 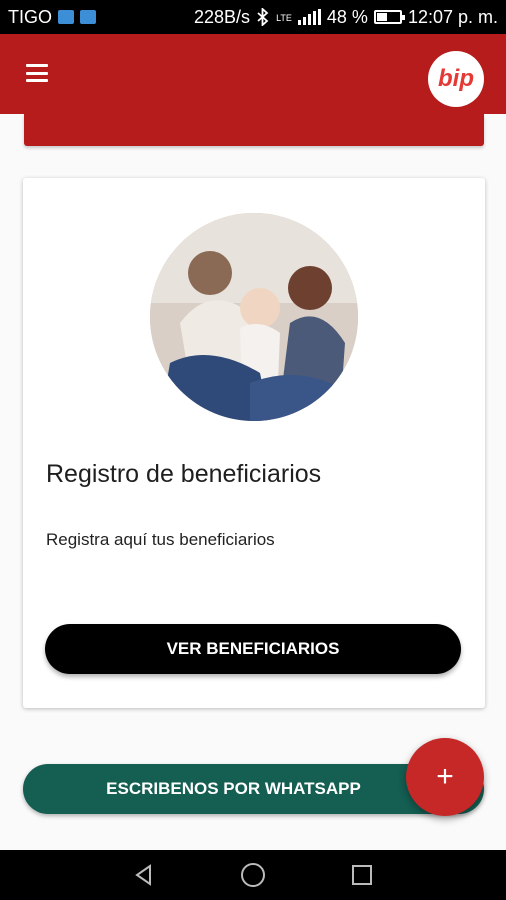 I want to click on system-nav-bar, so click(x=253, y=875).